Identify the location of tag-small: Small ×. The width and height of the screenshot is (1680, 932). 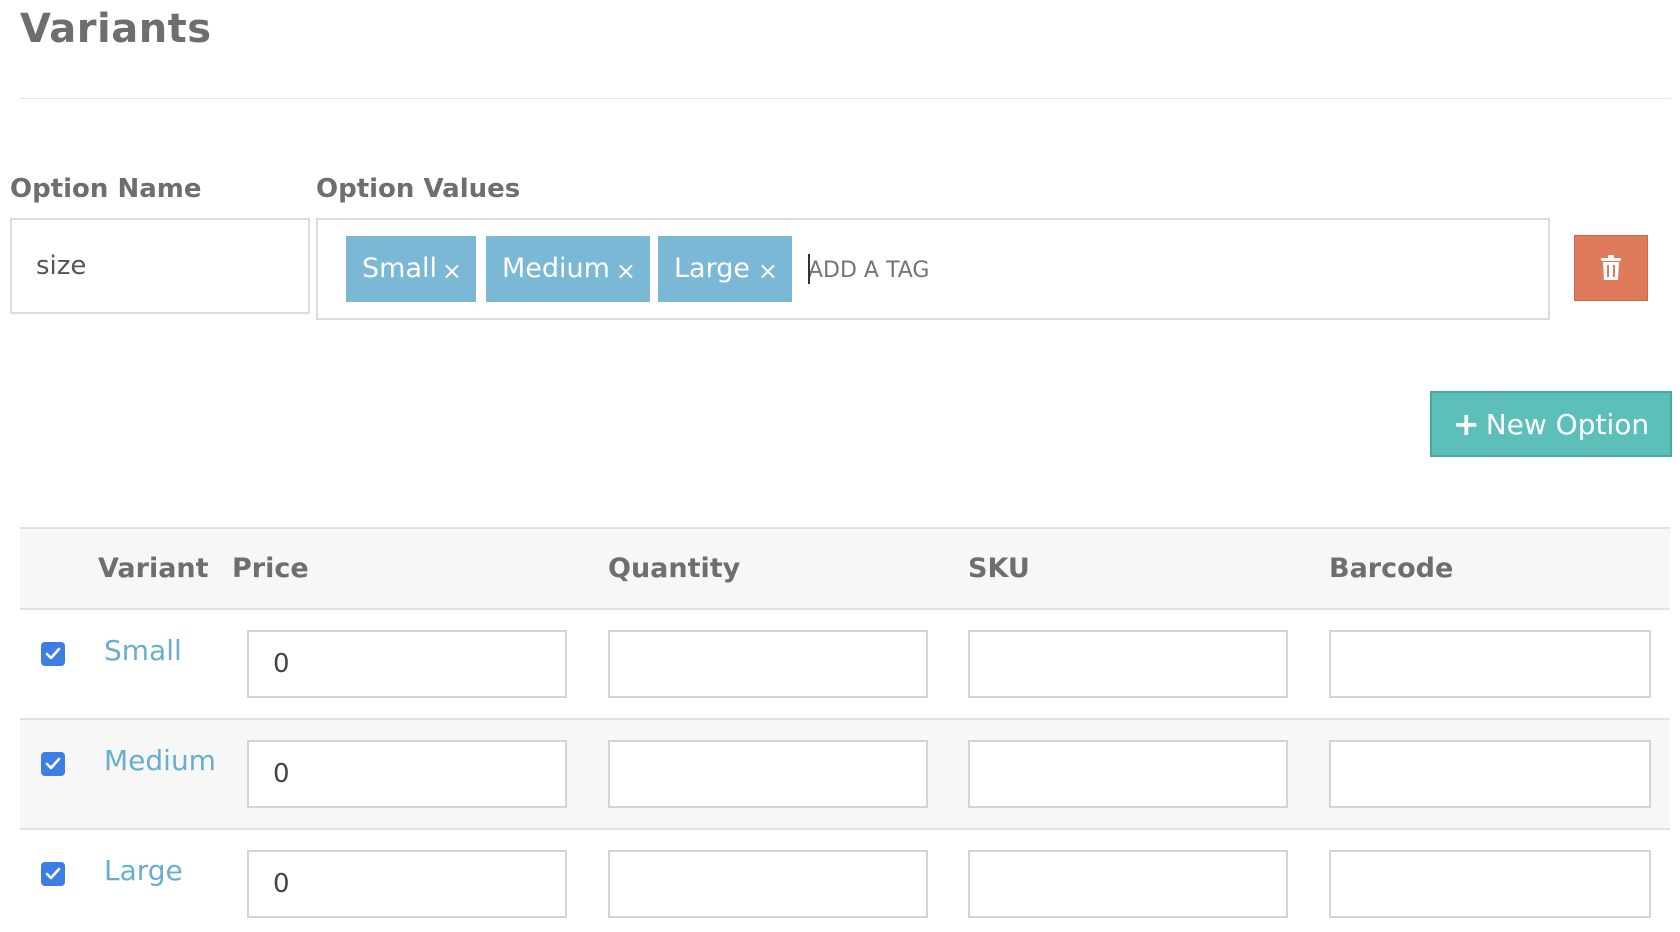
(411, 269).